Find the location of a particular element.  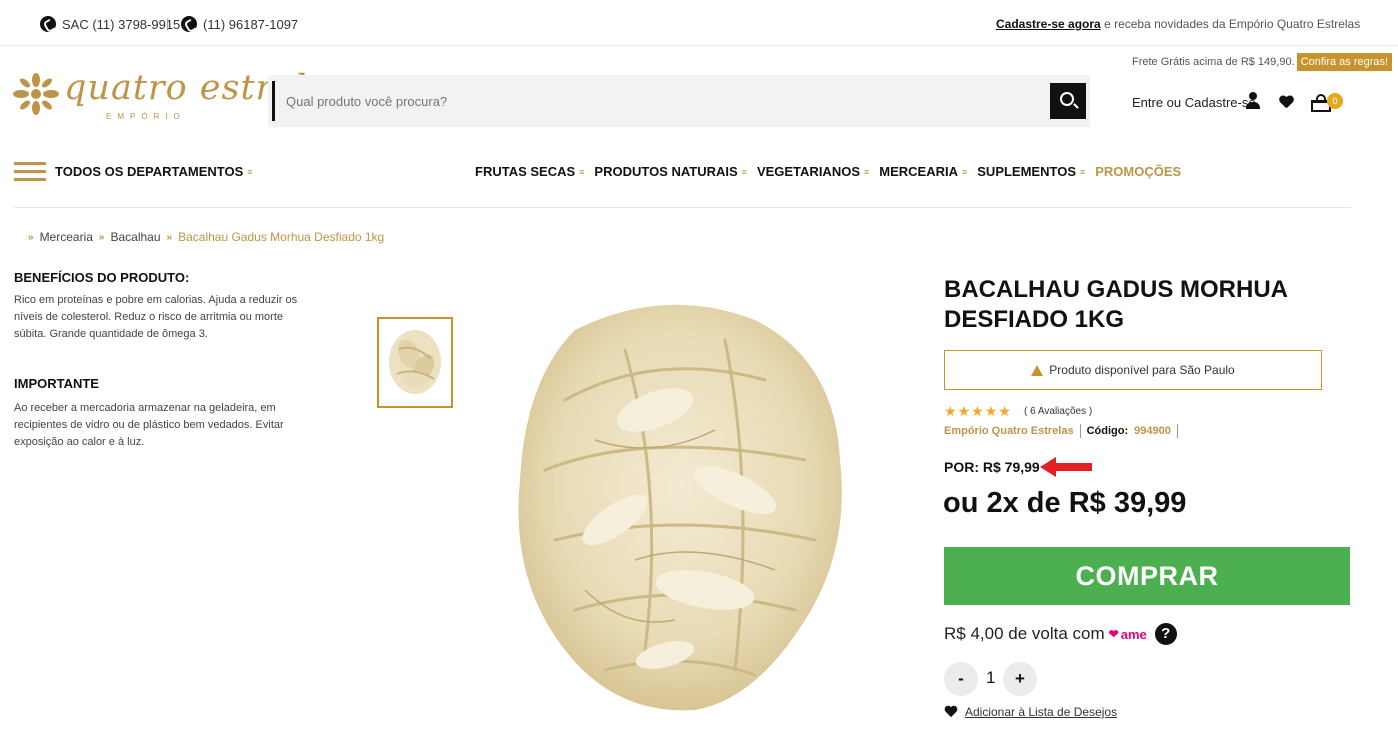

breadcrumb-bacalhau: Bacalhau is located at coordinates (135, 237).